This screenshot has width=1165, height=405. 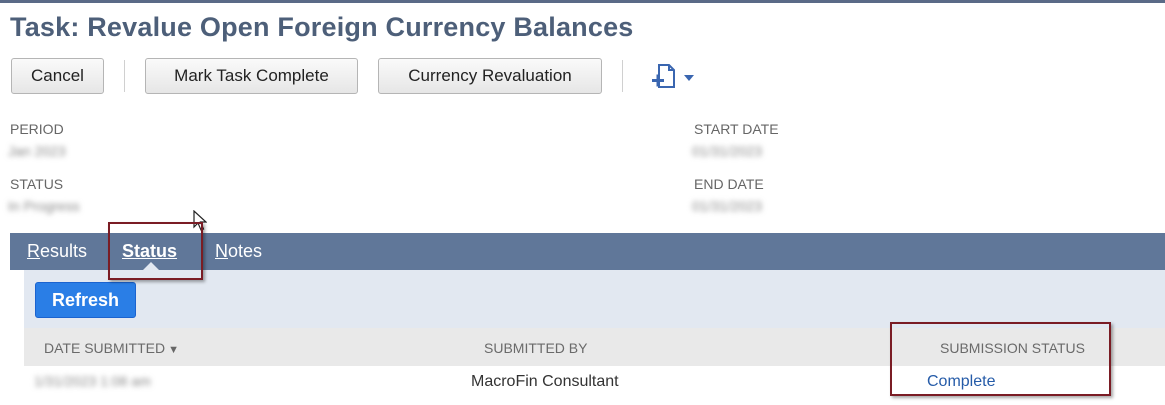 What do you see at coordinates (729, 184) in the screenshot?
I see `end-date-label: End Date` at bounding box center [729, 184].